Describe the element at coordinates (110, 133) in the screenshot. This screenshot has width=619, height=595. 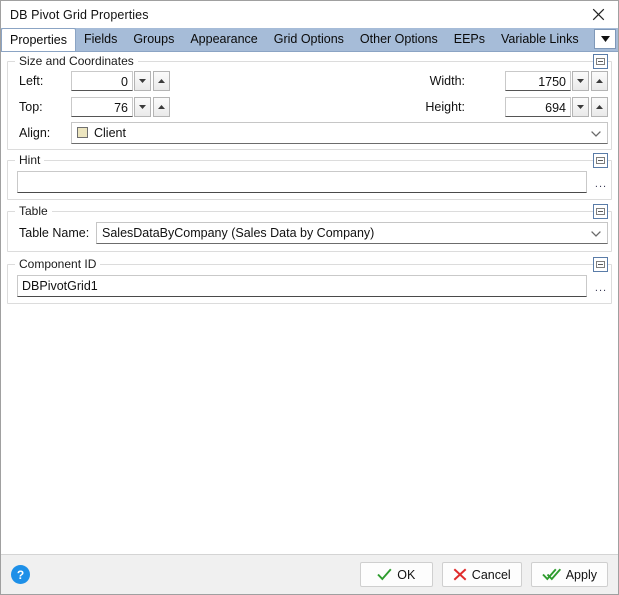
I see `align-value: Client` at that location.